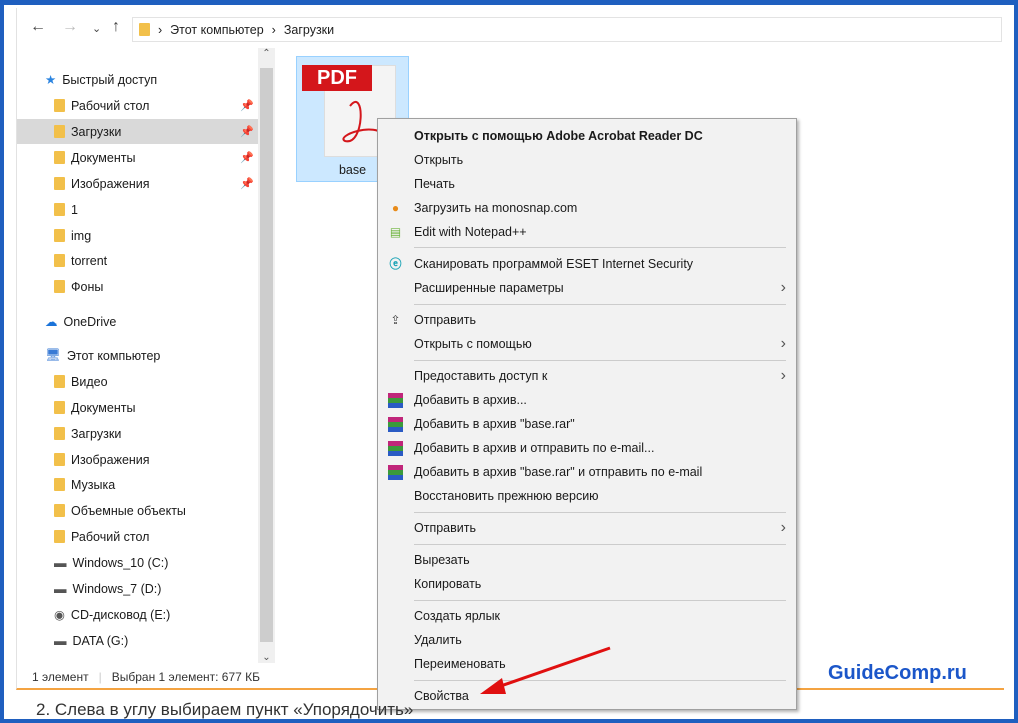 The width and height of the screenshot is (1018, 723). I want to click on cd-drive-icon: ◉, so click(59, 615).